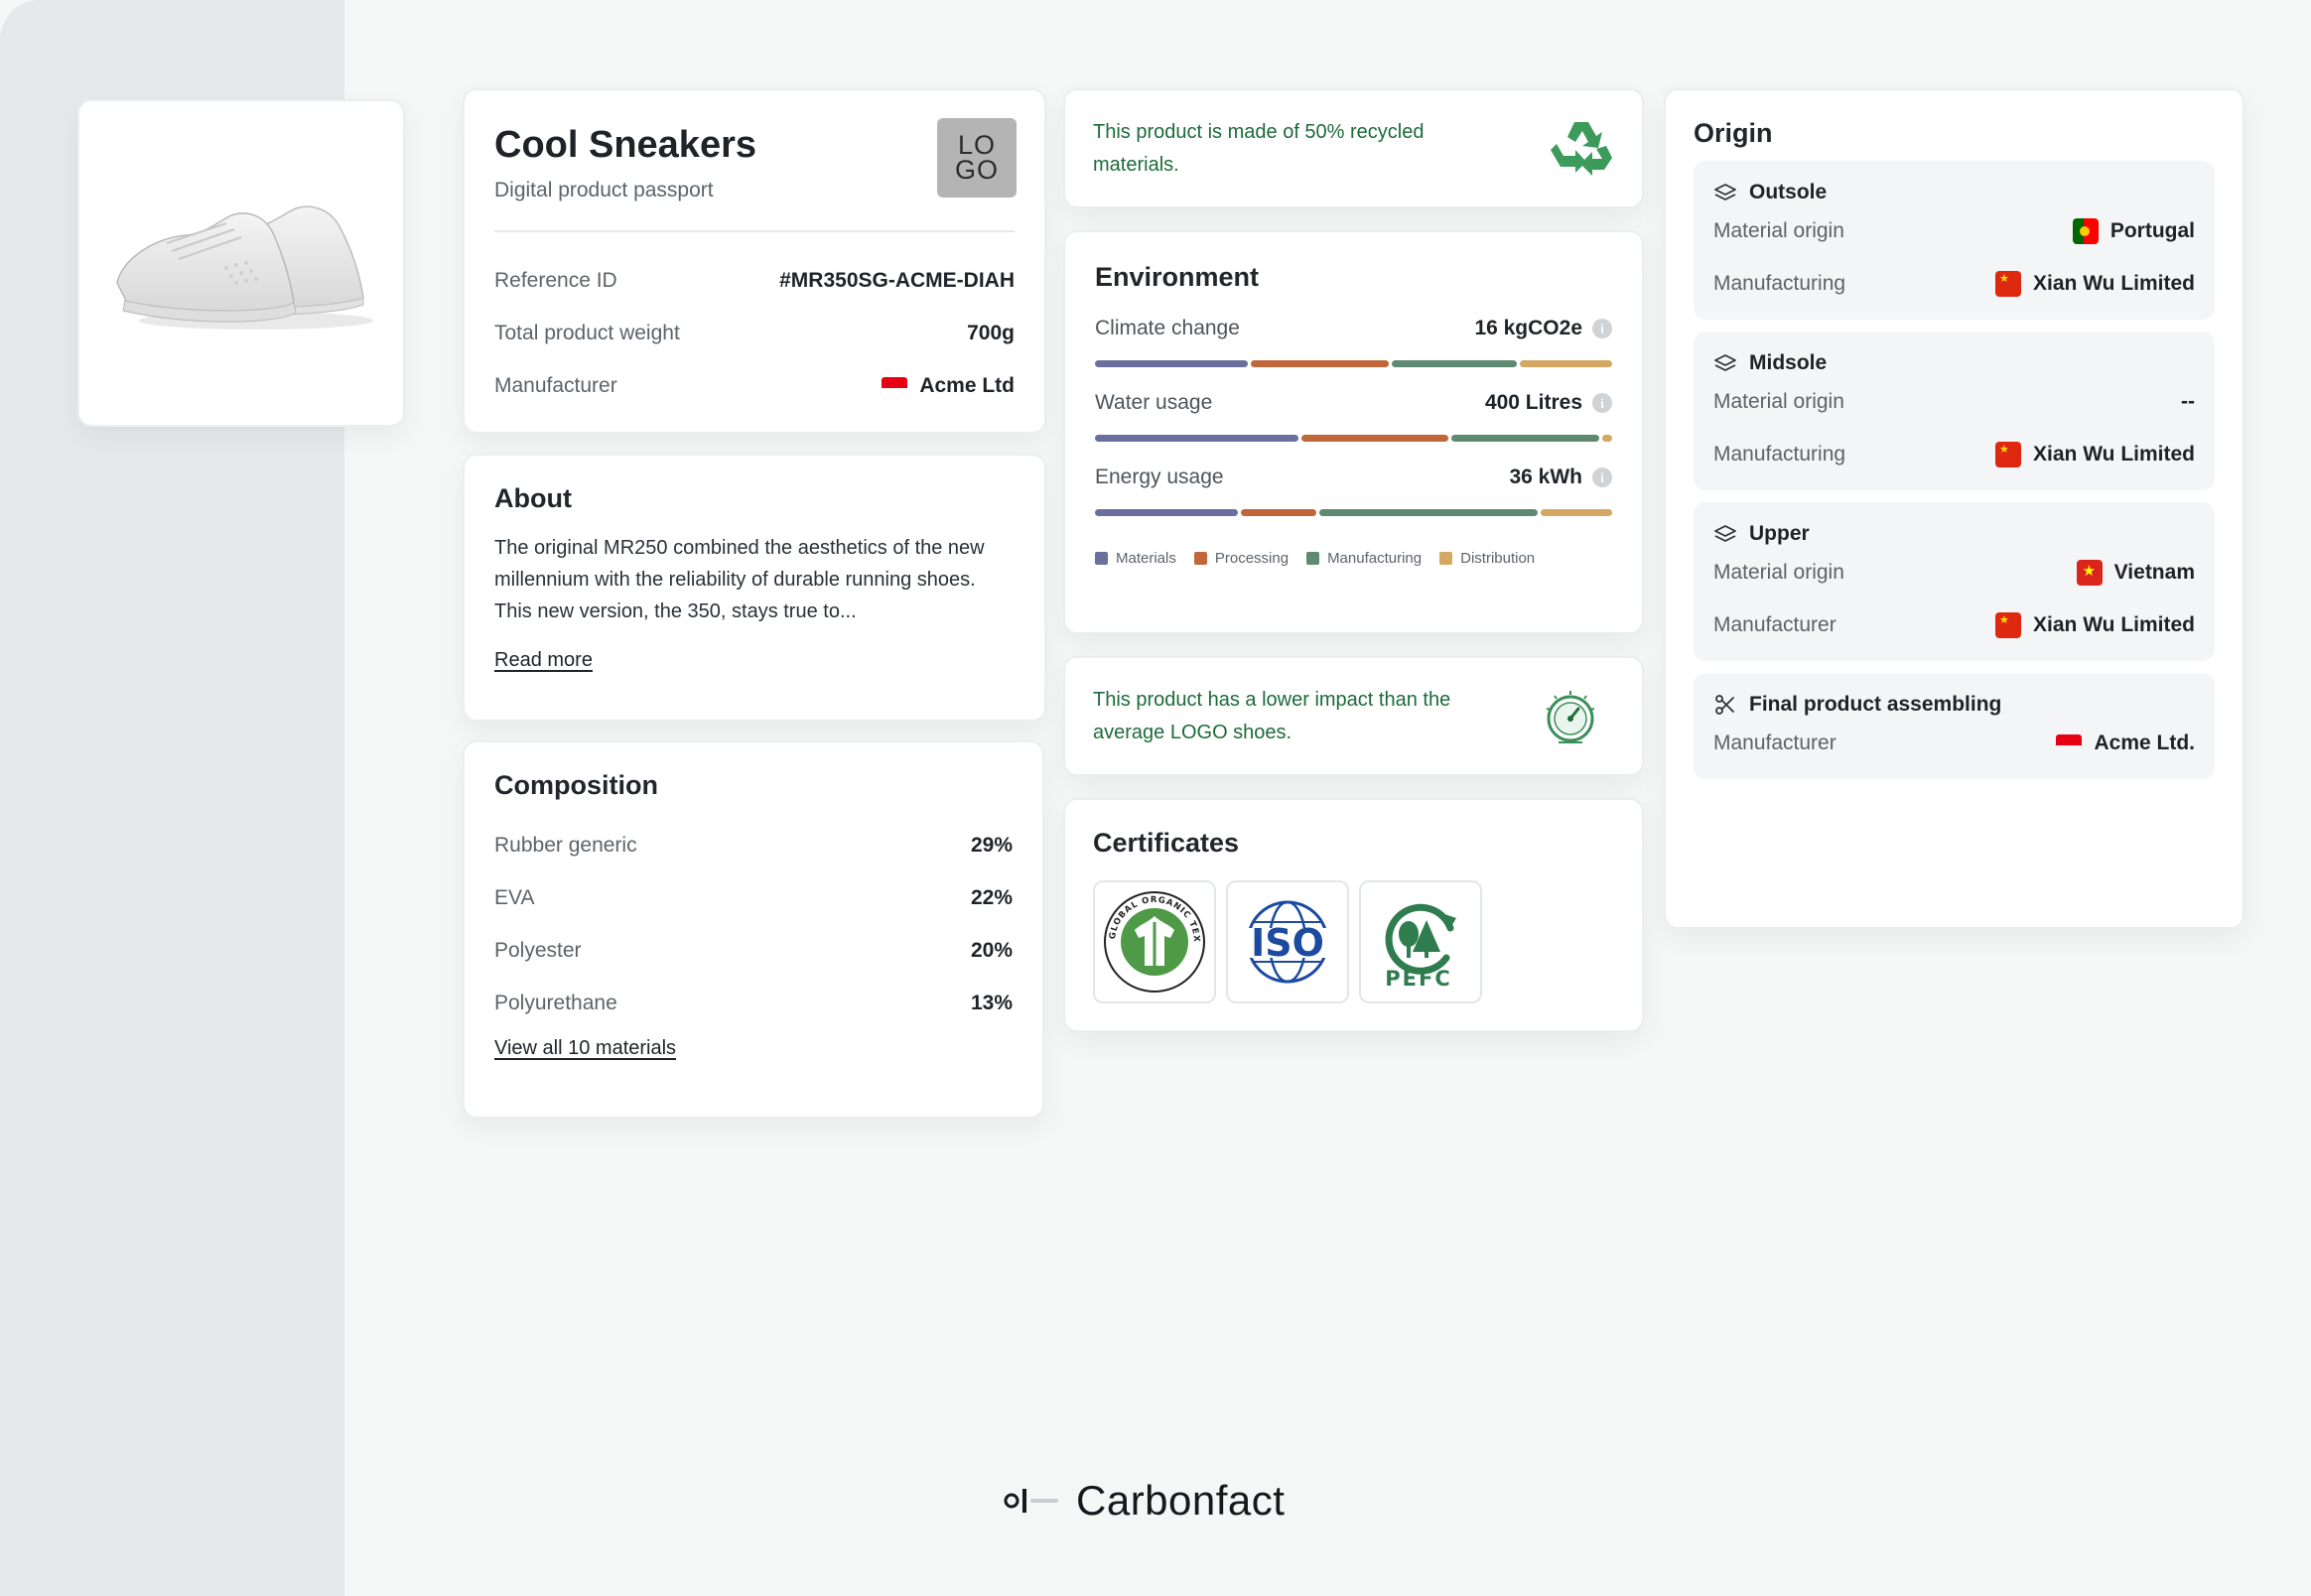 The height and width of the screenshot is (1596, 2311). Describe the element at coordinates (556, 1002) in the screenshot. I see `material-name: Polyurethane` at that location.